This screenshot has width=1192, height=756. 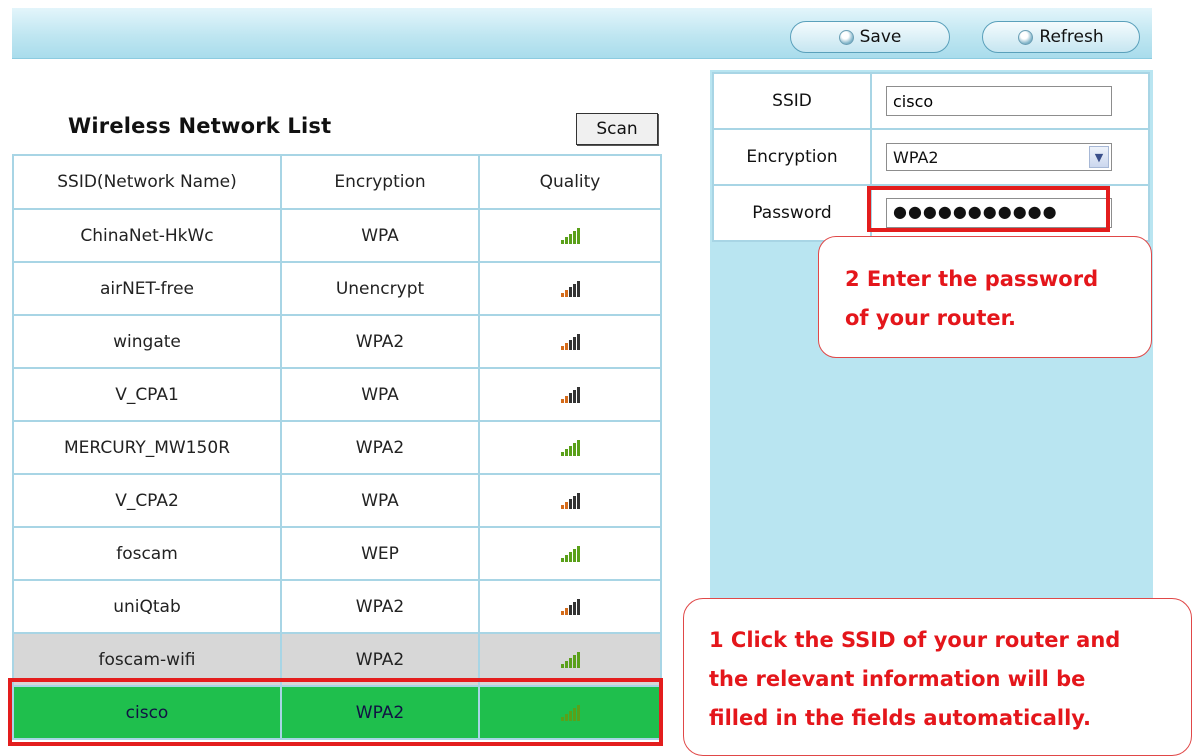 I want to click on table-row: V_CPA2 WPA, so click(x=337, y=500).